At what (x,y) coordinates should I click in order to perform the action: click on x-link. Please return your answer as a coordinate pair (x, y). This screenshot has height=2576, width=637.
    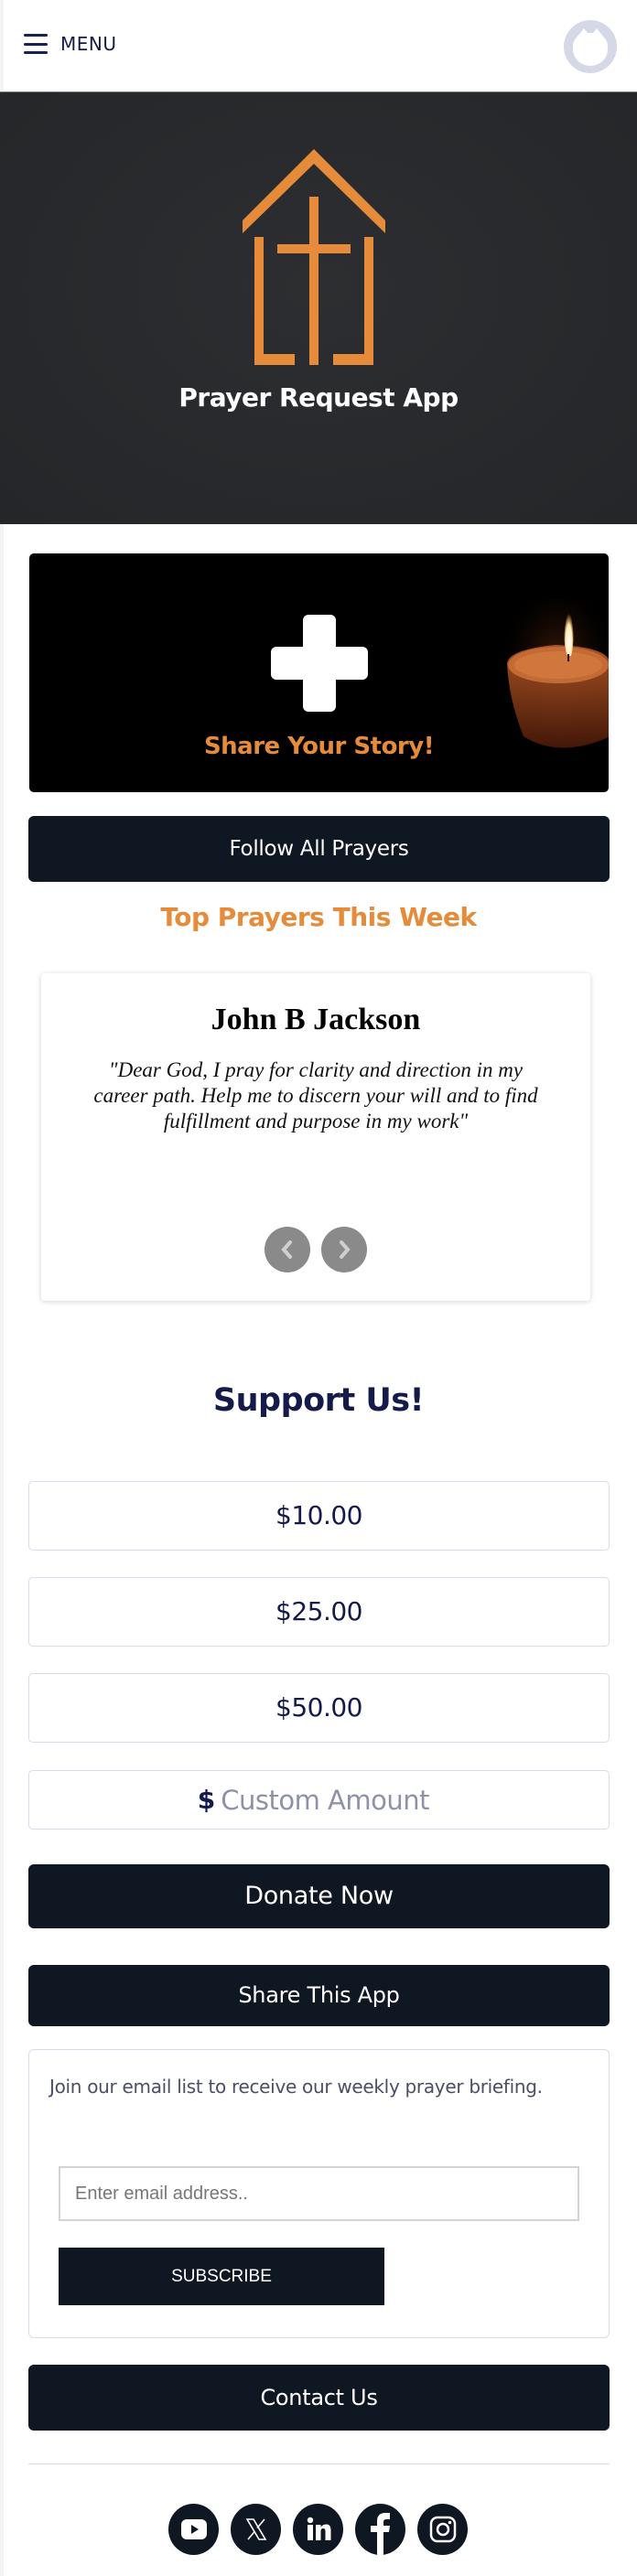
    Looking at the image, I should click on (256, 2529).